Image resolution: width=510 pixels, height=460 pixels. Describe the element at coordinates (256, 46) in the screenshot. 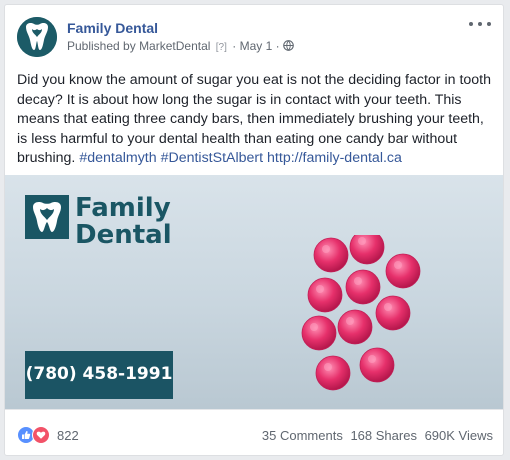

I see `post-date: May 1` at that location.